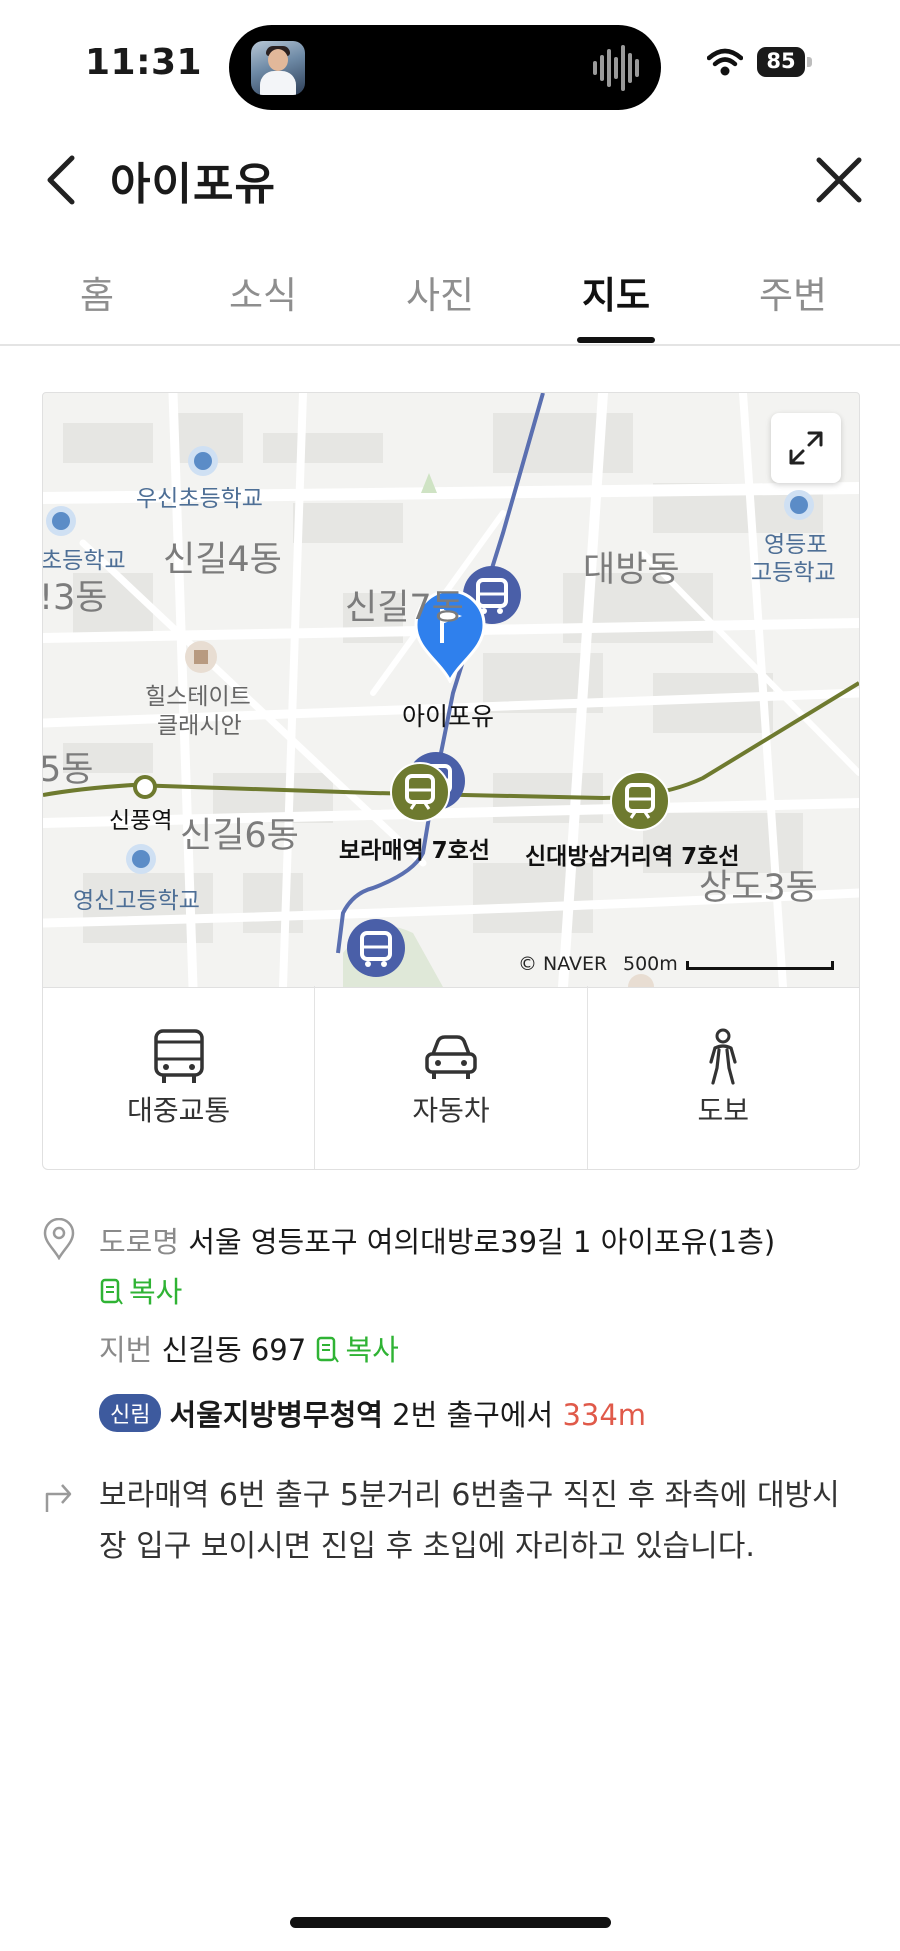  I want to click on copy-road-button: 복사, so click(140, 1290).